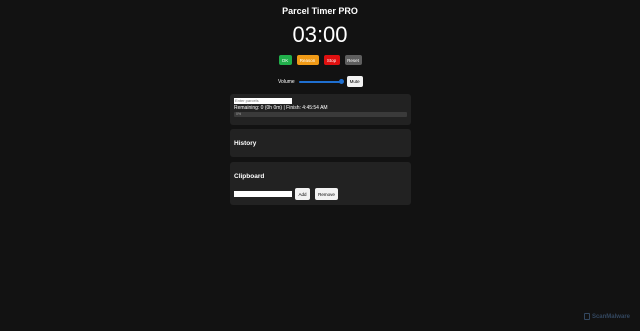 The height and width of the screenshot is (331, 640). I want to click on clipboard-heading: Clipboard, so click(249, 176).